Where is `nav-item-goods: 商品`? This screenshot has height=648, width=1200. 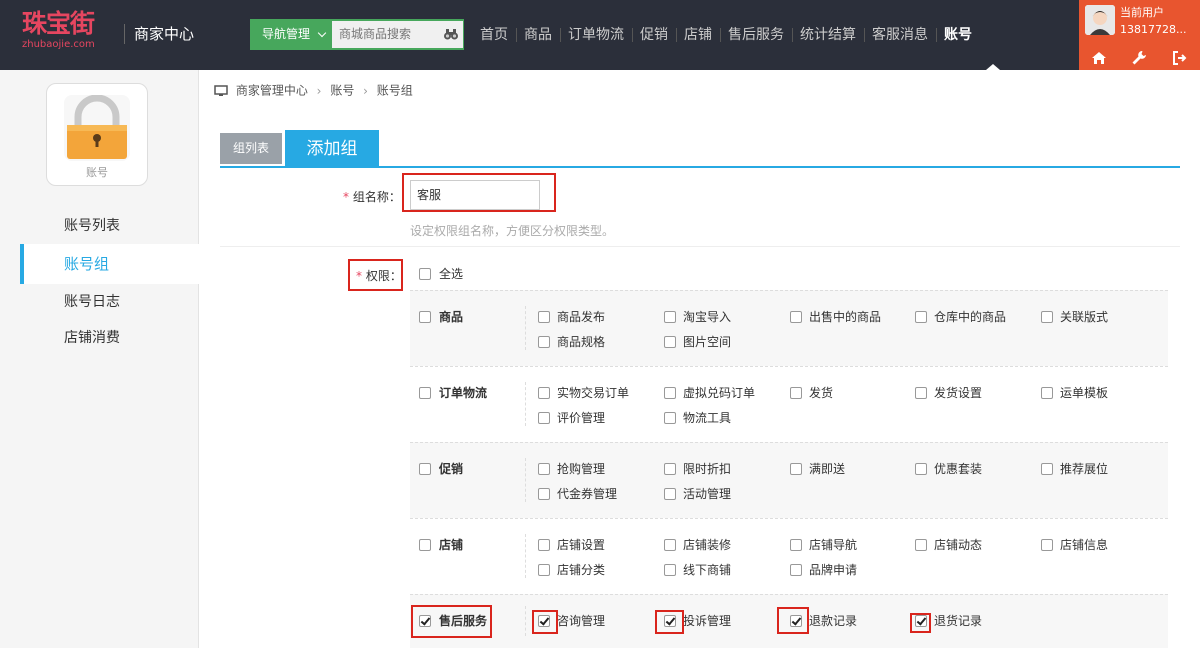
nav-item-goods: 商品 is located at coordinates (538, 35).